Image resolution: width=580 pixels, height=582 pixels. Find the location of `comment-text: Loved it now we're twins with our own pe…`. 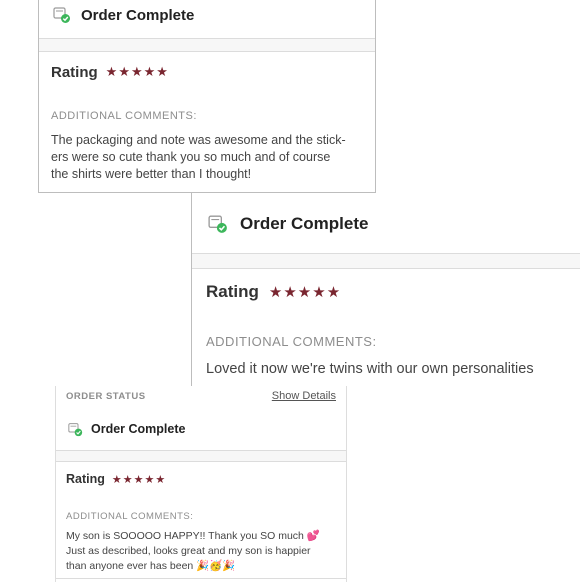

comment-text: Loved it now we're twins with our own pe… is located at coordinates (370, 369).